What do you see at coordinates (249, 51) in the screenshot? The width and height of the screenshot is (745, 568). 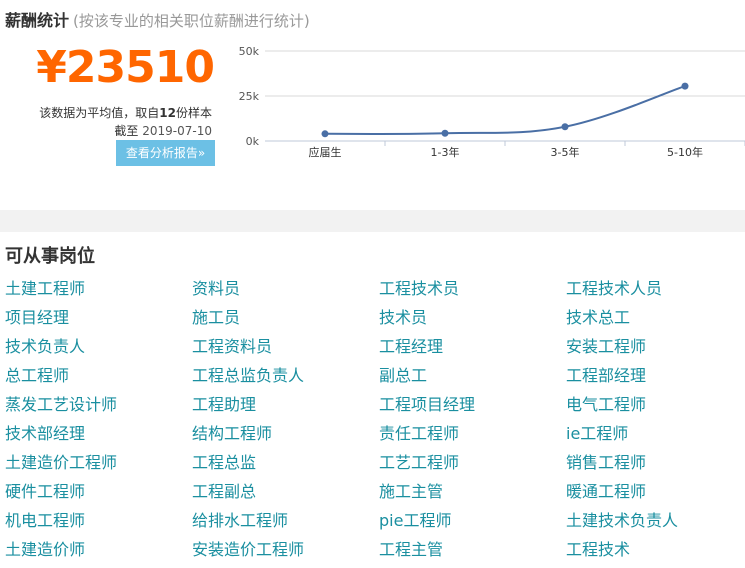 I see `y-tick-label: 50k` at bounding box center [249, 51].